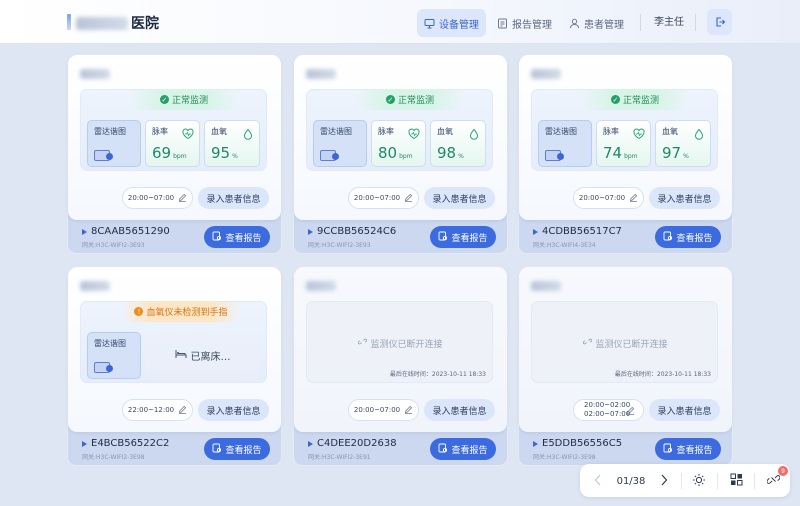  Describe the element at coordinates (414, 132) in the screenshot. I see `heart-icon` at that location.